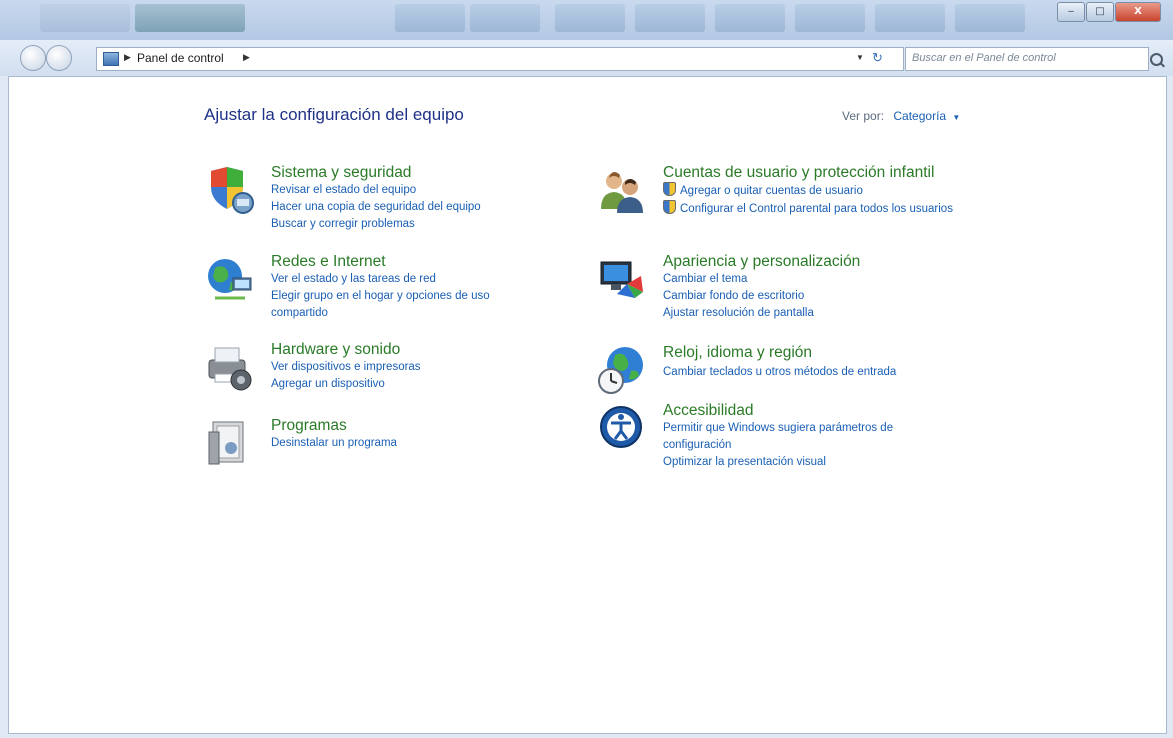  What do you see at coordinates (798, 462) in the screenshot?
I see `link-presentacion-visual: Optimizar la presentación visual` at bounding box center [798, 462].